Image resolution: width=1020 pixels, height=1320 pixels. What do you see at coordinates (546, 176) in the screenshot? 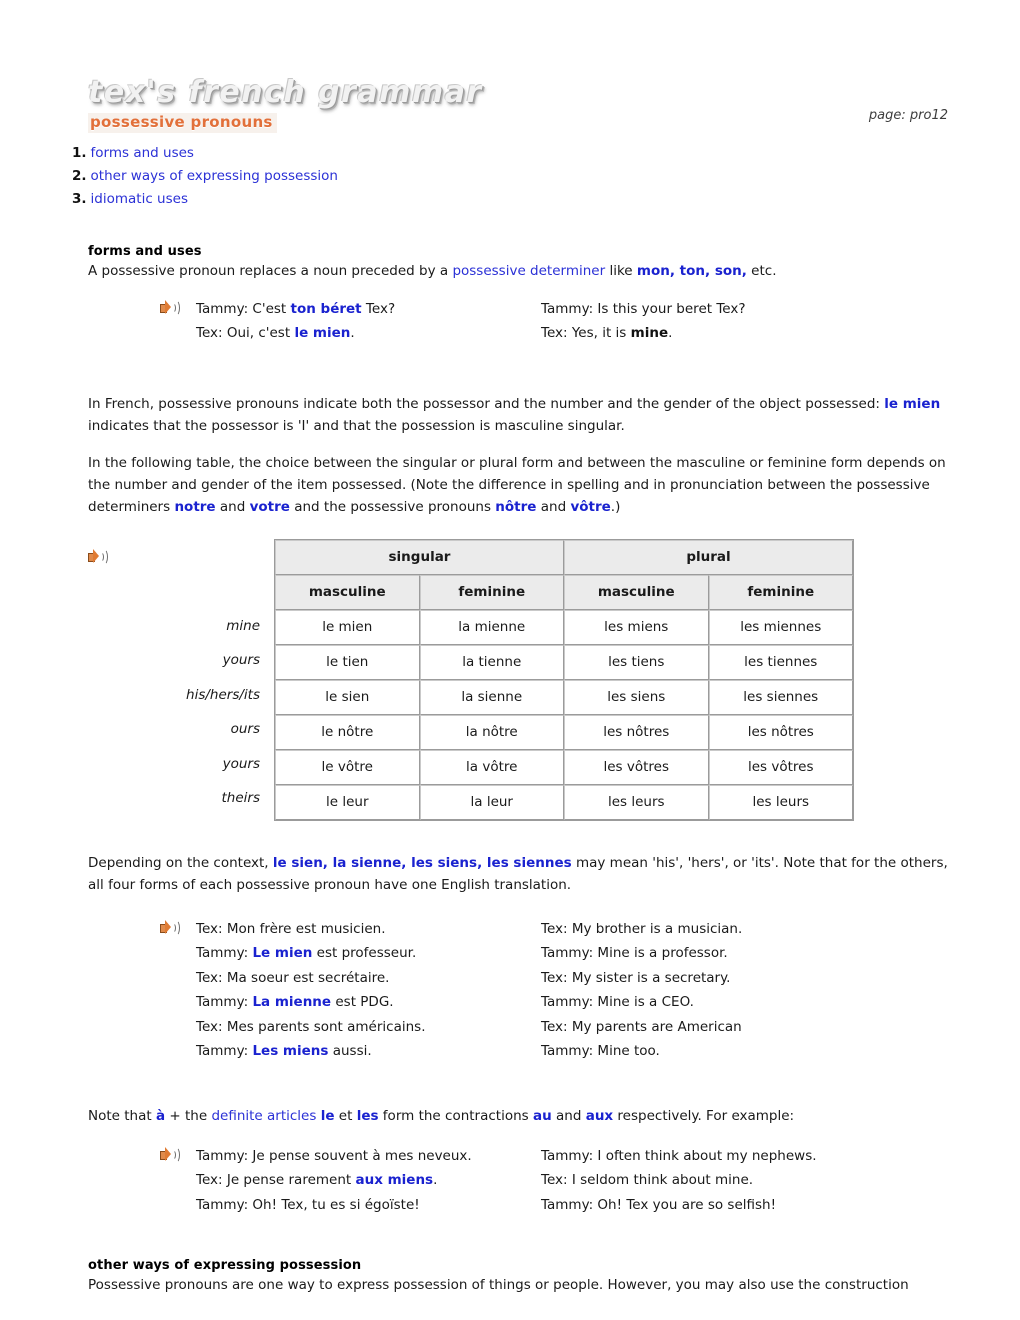
I see `nav-item-2: 2. other ways of expressing possession` at bounding box center [546, 176].